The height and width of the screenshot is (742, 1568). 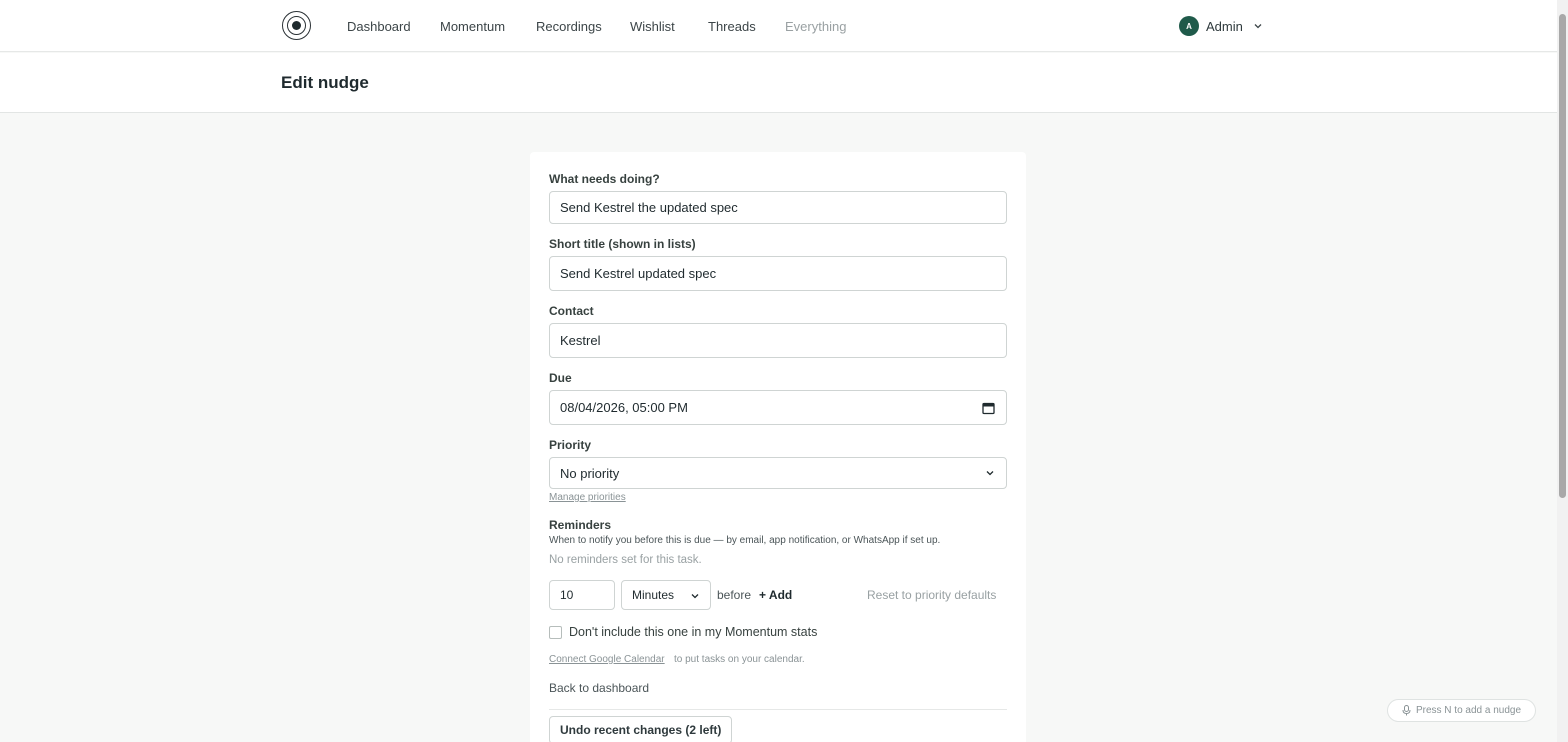 I want to click on microphone-icon, so click(x=1406, y=710).